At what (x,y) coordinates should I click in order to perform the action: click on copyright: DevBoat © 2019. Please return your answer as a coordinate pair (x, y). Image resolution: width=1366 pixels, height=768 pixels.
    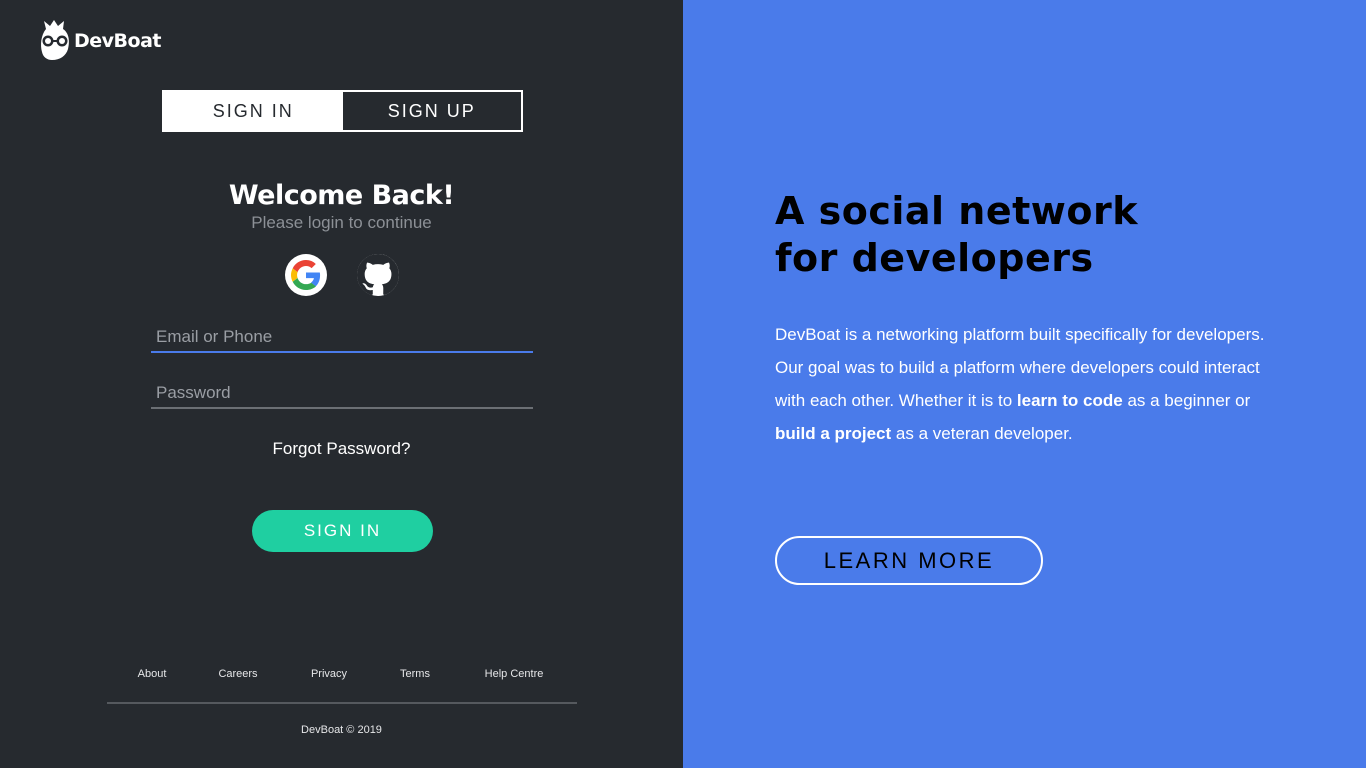
    Looking at the image, I should click on (341, 730).